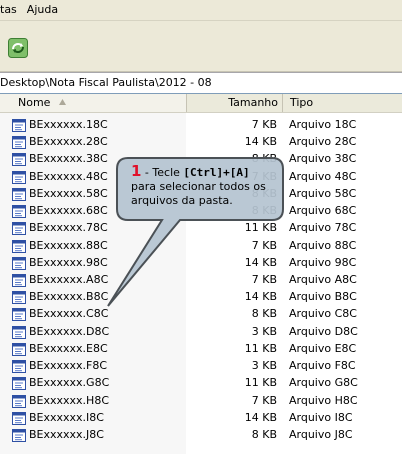 This screenshot has height=454, width=402. What do you see at coordinates (201, 159) in the screenshot?
I see `file-row: BExxxxxx.38C 8 KB Arquivo 38C` at bounding box center [201, 159].